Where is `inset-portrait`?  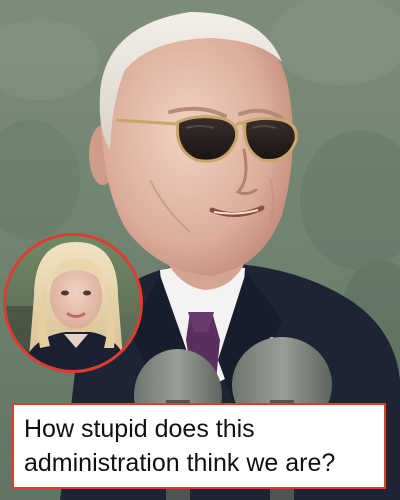 inset-portrait is located at coordinates (73, 303).